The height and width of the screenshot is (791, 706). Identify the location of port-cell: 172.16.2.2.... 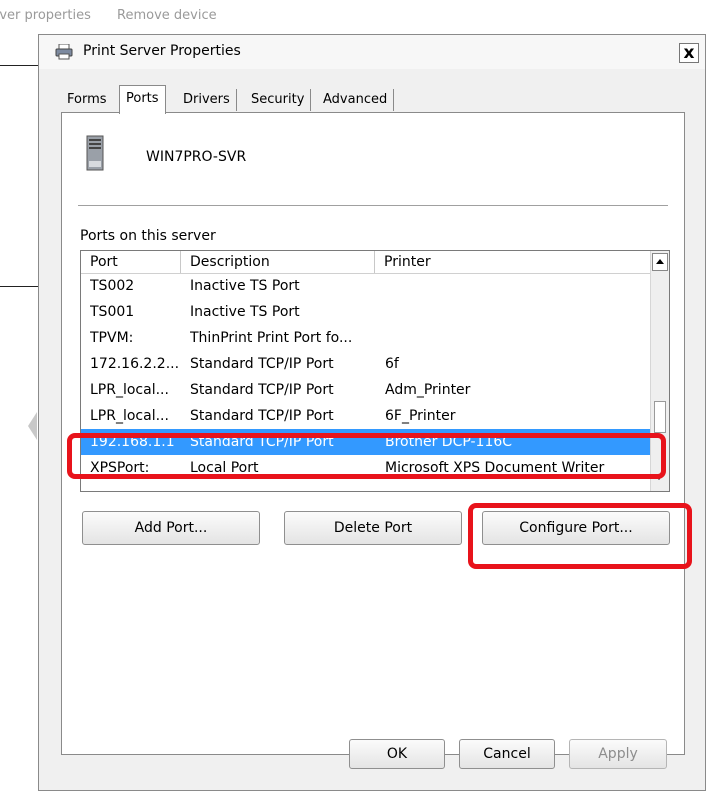
(135, 364).